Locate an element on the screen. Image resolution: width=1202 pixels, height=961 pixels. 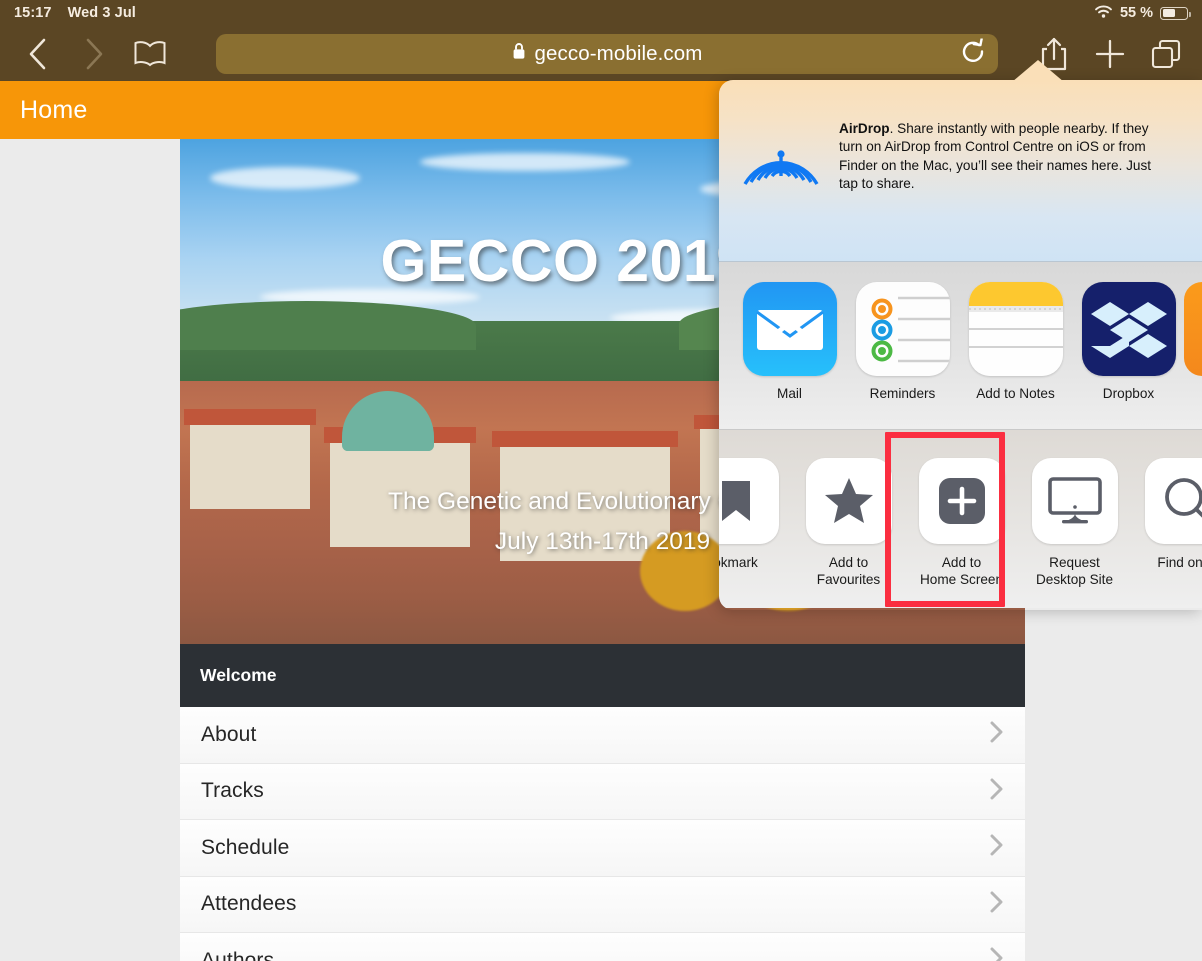
share-app-label: Dropbox is located at coordinates (1128, 393).